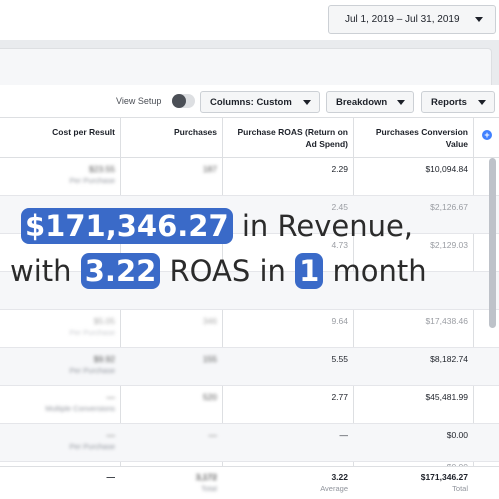  Describe the element at coordinates (60, 177) in the screenshot. I see `cost-cell: $23.55 Per Purchase` at that location.